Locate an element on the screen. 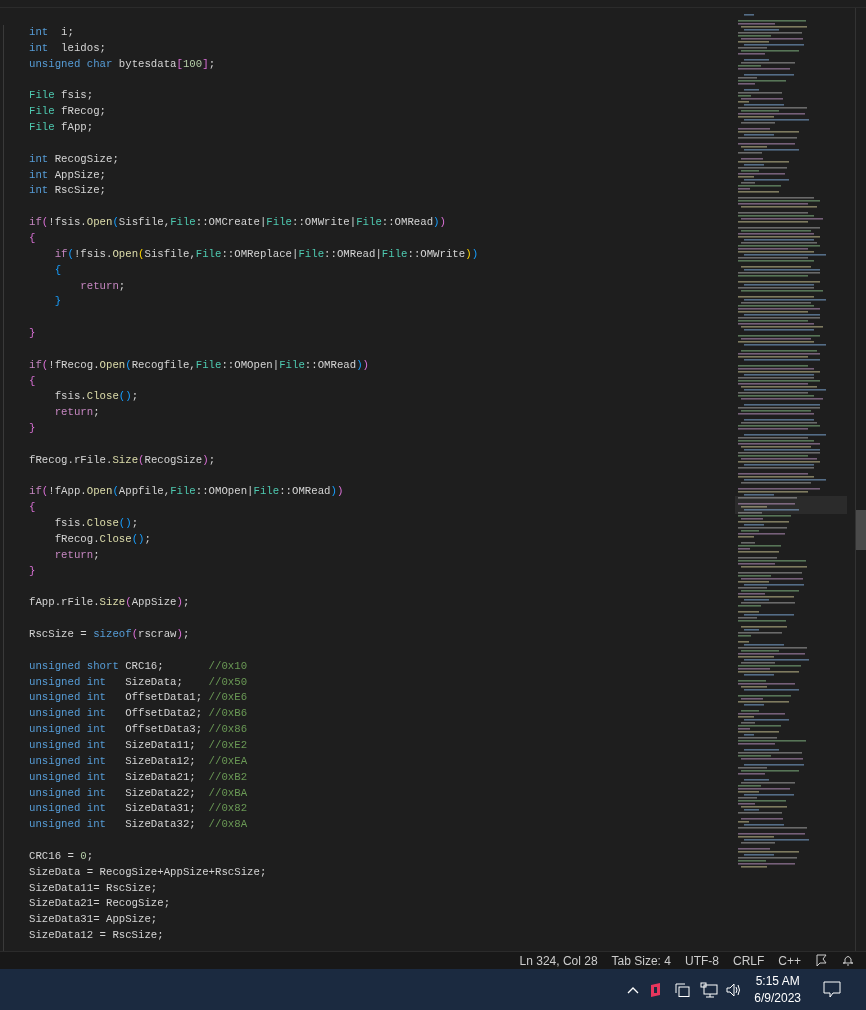 This screenshot has width=866, height=1010. code-line: int RscSize; is located at coordinates (67, 190).